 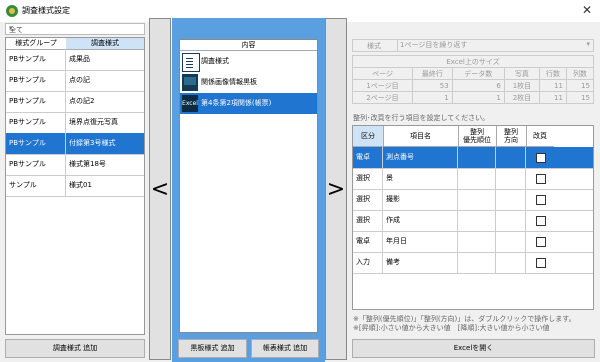 What do you see at coordinates (420, 178) in the screenshot?
I see `item-name-cell: 景` at bounding box center [420, 178].